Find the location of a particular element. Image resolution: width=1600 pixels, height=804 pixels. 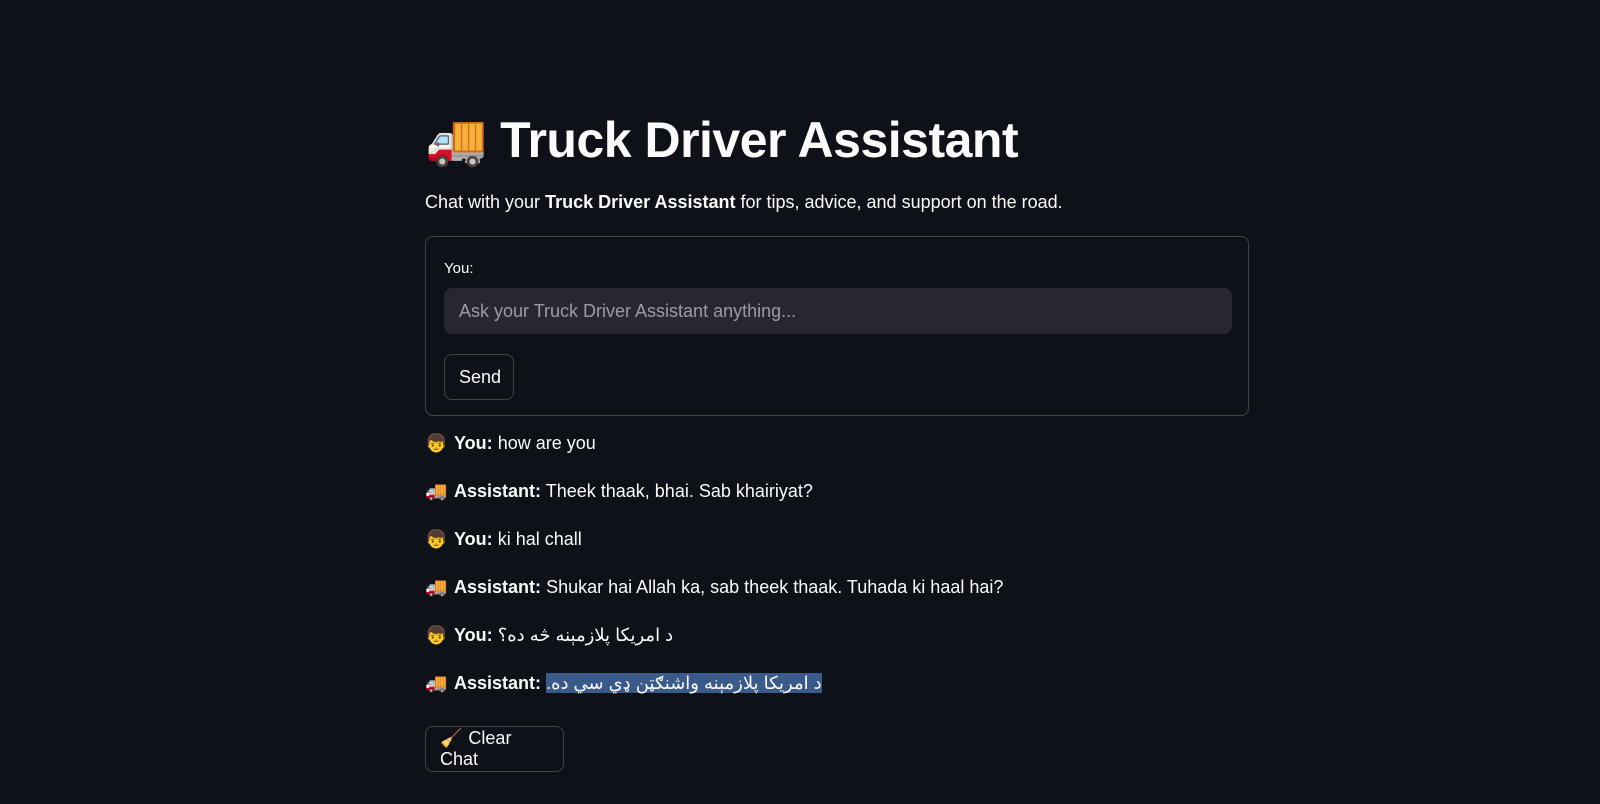

chat-message: 👦 You: د امریکا پلازمېنه څه ده؟ is located at coordinates (549, 635).